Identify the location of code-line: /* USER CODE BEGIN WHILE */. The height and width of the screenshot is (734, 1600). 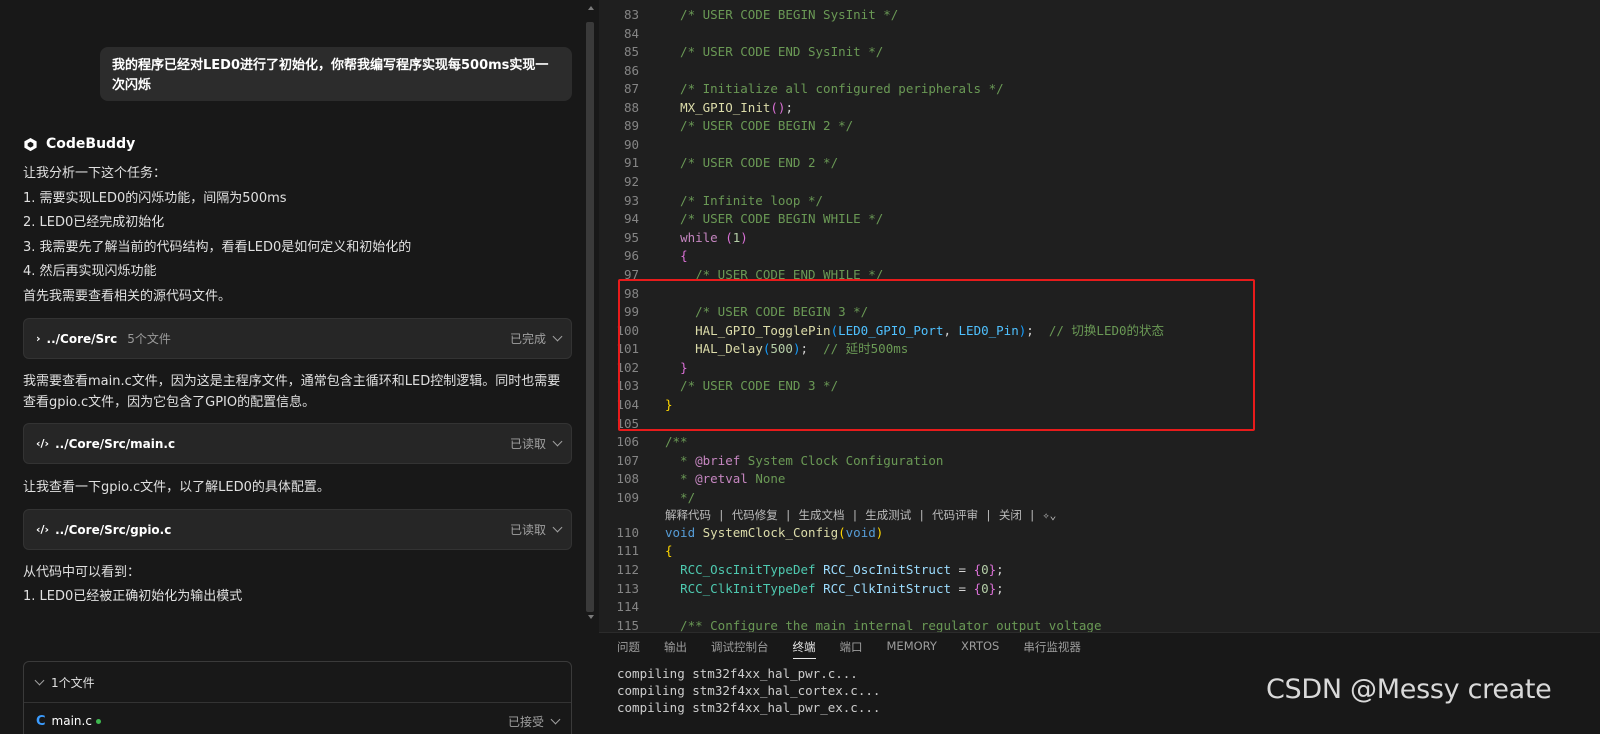
(774, 218).